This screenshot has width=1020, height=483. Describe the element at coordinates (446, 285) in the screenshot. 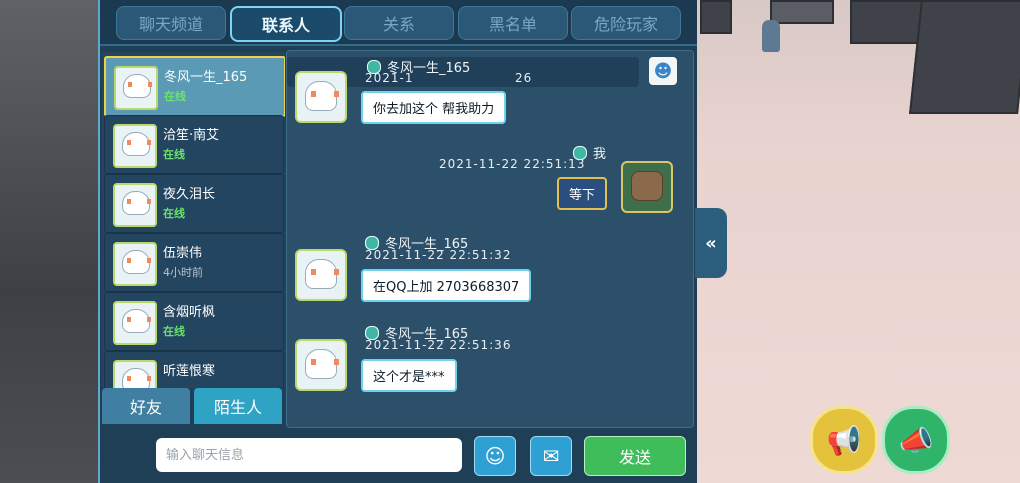

I see `message-bubble: 在QQ上加 2703668307` at that location.